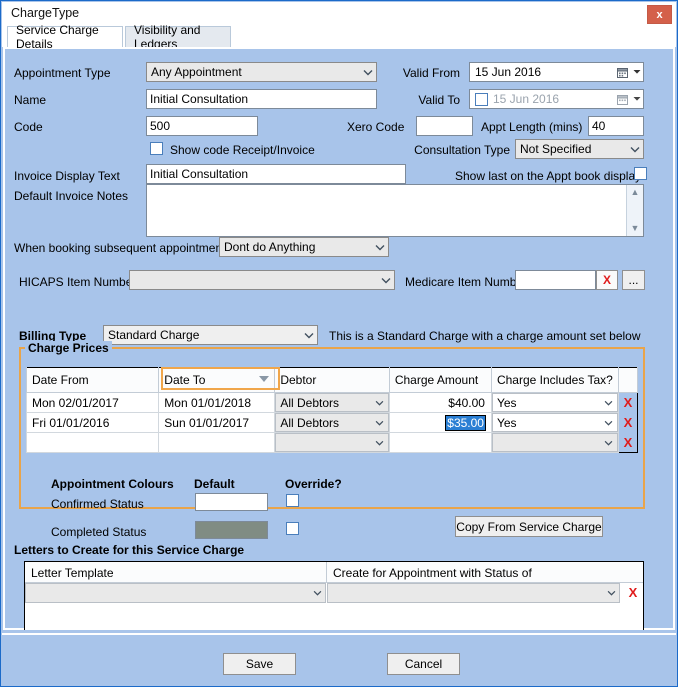 Image resolution: width=678 pixels, height=687 pixels. What do you see at coordinates (432, 573) in the screenshot?
I see `column-header-create-for-status: Create for Appointment with Status of` at bounding box center [432, 573].